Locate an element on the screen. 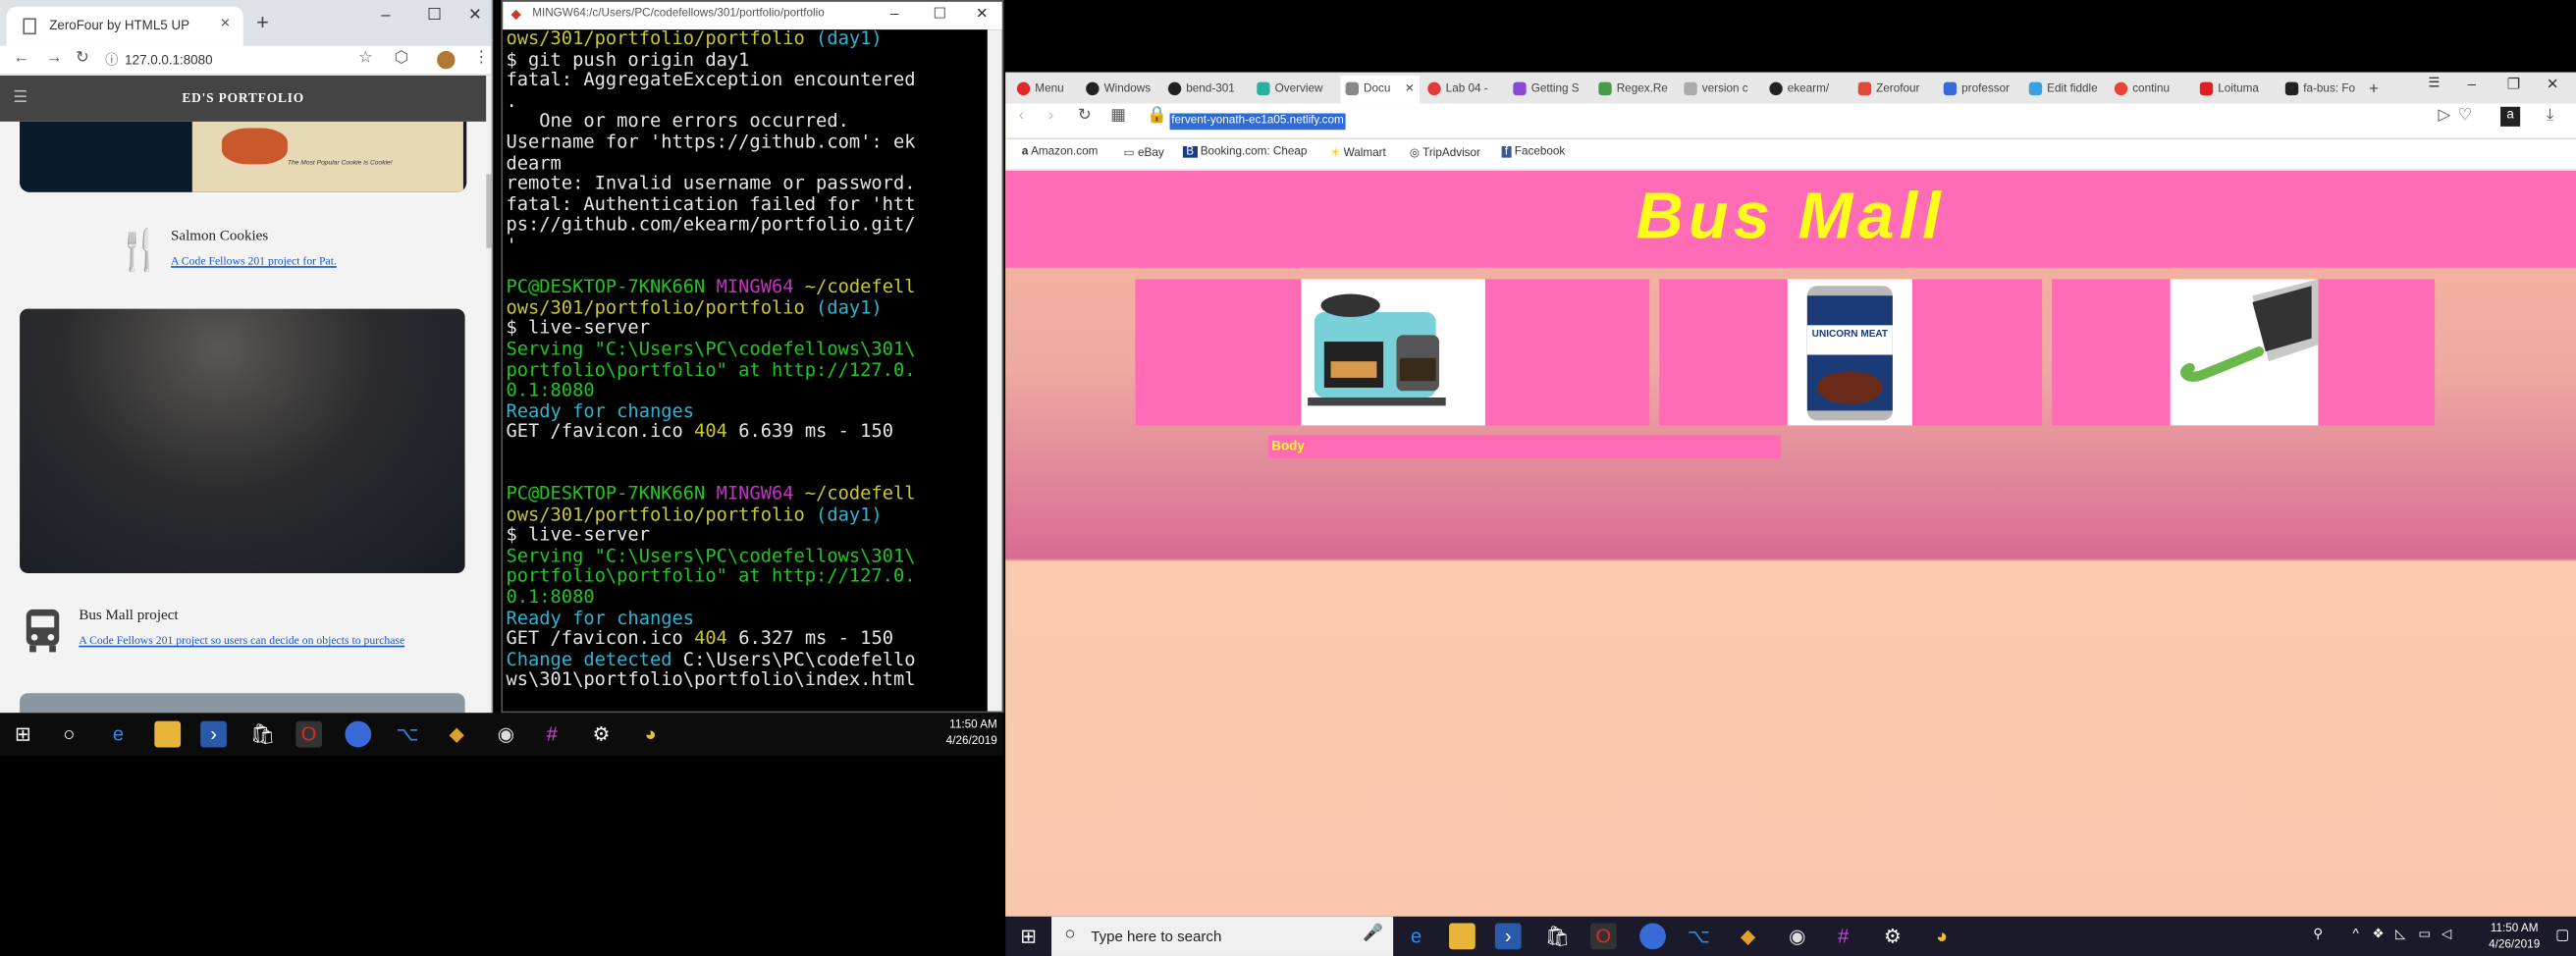  opera-menu: Menu is located at coordinates (1045, 89).